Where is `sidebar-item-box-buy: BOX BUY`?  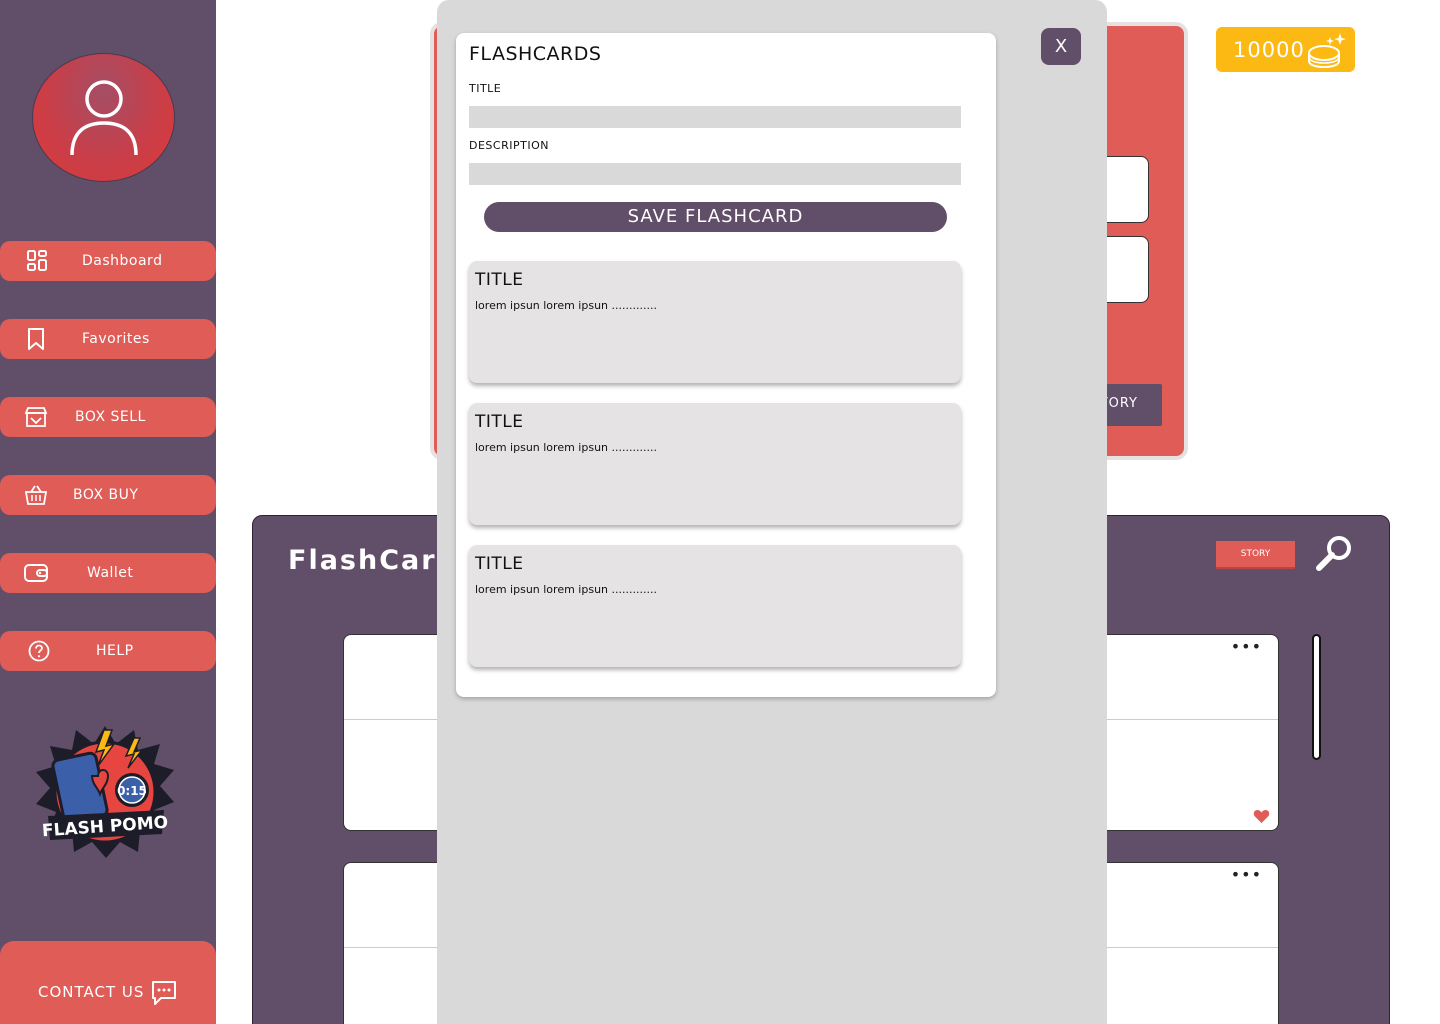
sidebar-item-box-buy: BOX BUY is located at coordinates (108, 495).